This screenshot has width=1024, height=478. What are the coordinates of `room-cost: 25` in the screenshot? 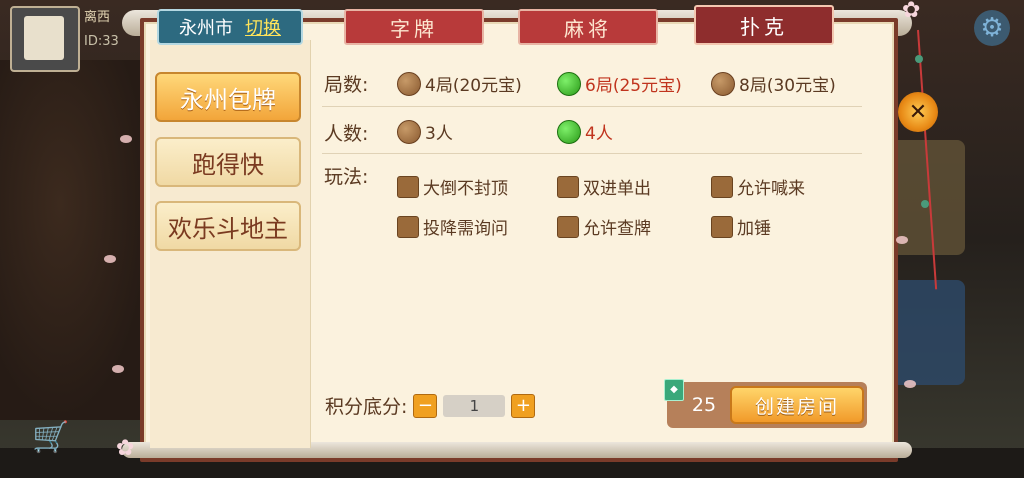 It's located at (704, 405).